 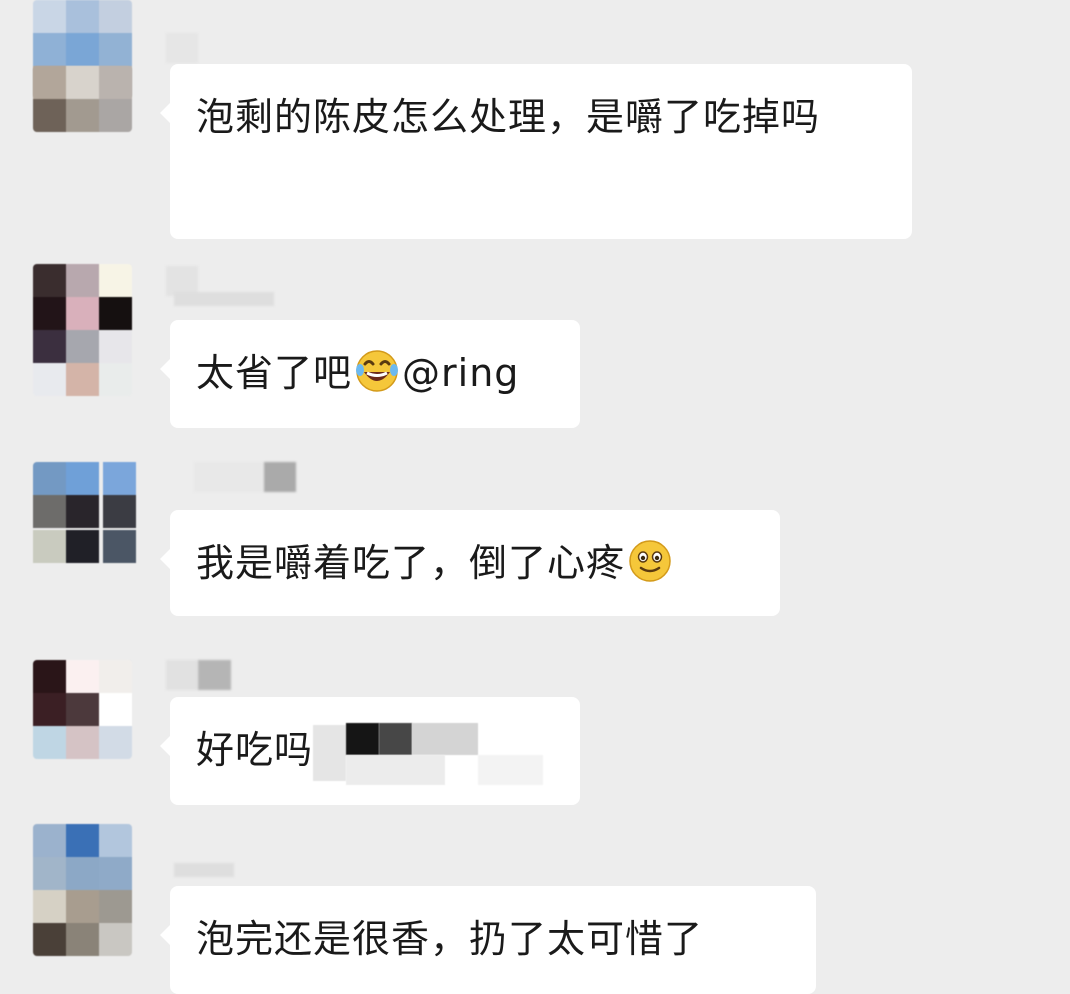 What do you see at coordinates (377, 371) in the screenshot?
I see `laugh-cry-emoji` at bounding box center [377, 371].